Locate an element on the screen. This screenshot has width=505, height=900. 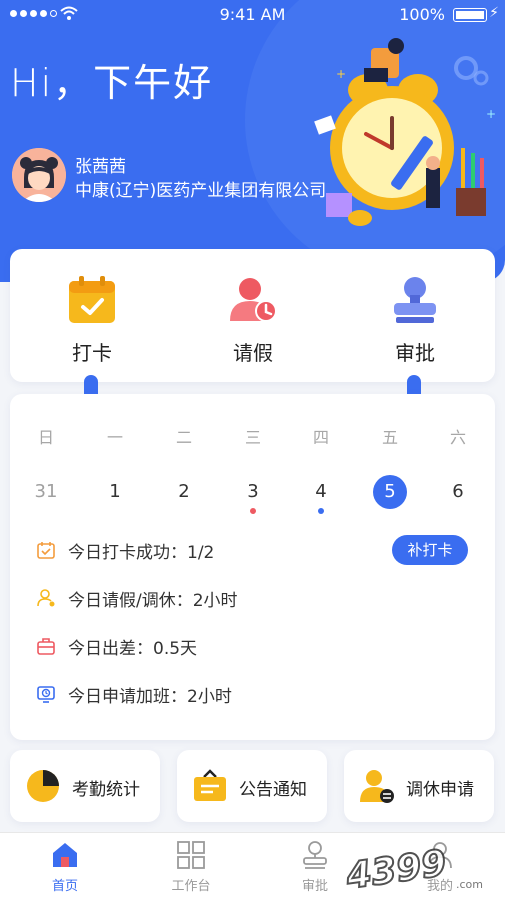
date-cell: 4 is located at coordinates (321, 492).